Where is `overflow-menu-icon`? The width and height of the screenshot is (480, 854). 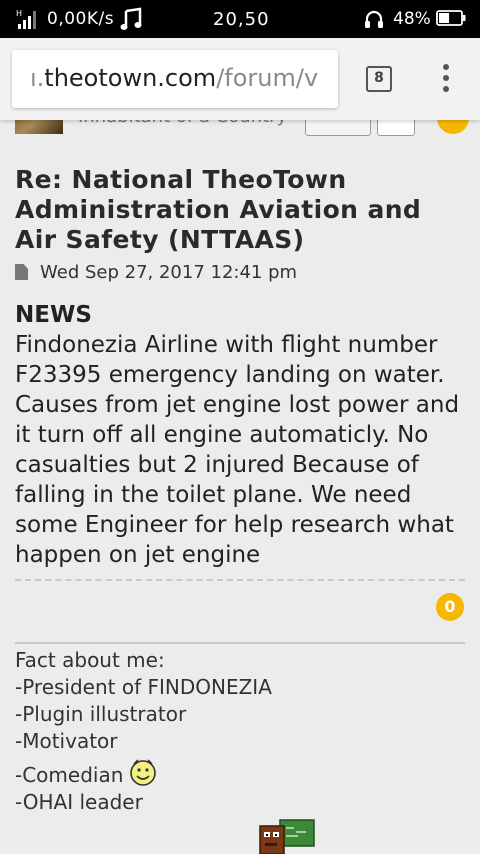
overflow-menu-icon is located at coordinates (446, 80).